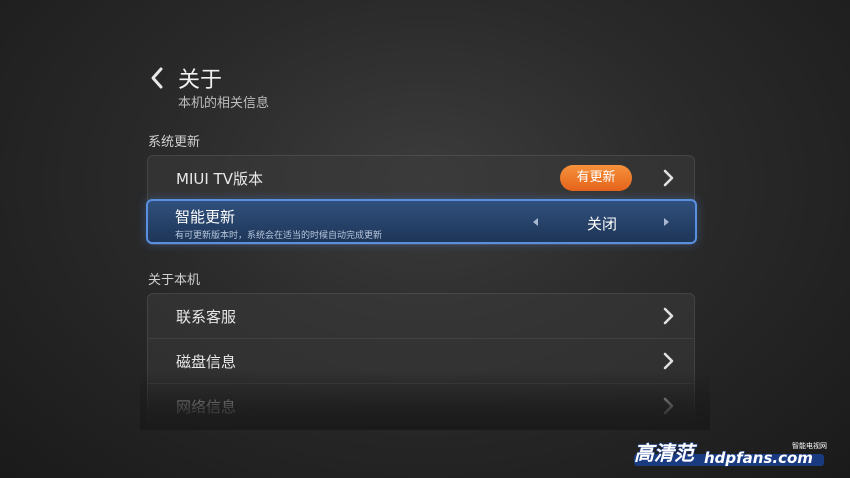 This screenshot has height=478, width=850. What do you see at coordinates (279, 236) in the screenshot?
I see `smart-update-description: 有可更新版本时，系统会在适当的时候自动完成更新` at bounding box center [279, 236].